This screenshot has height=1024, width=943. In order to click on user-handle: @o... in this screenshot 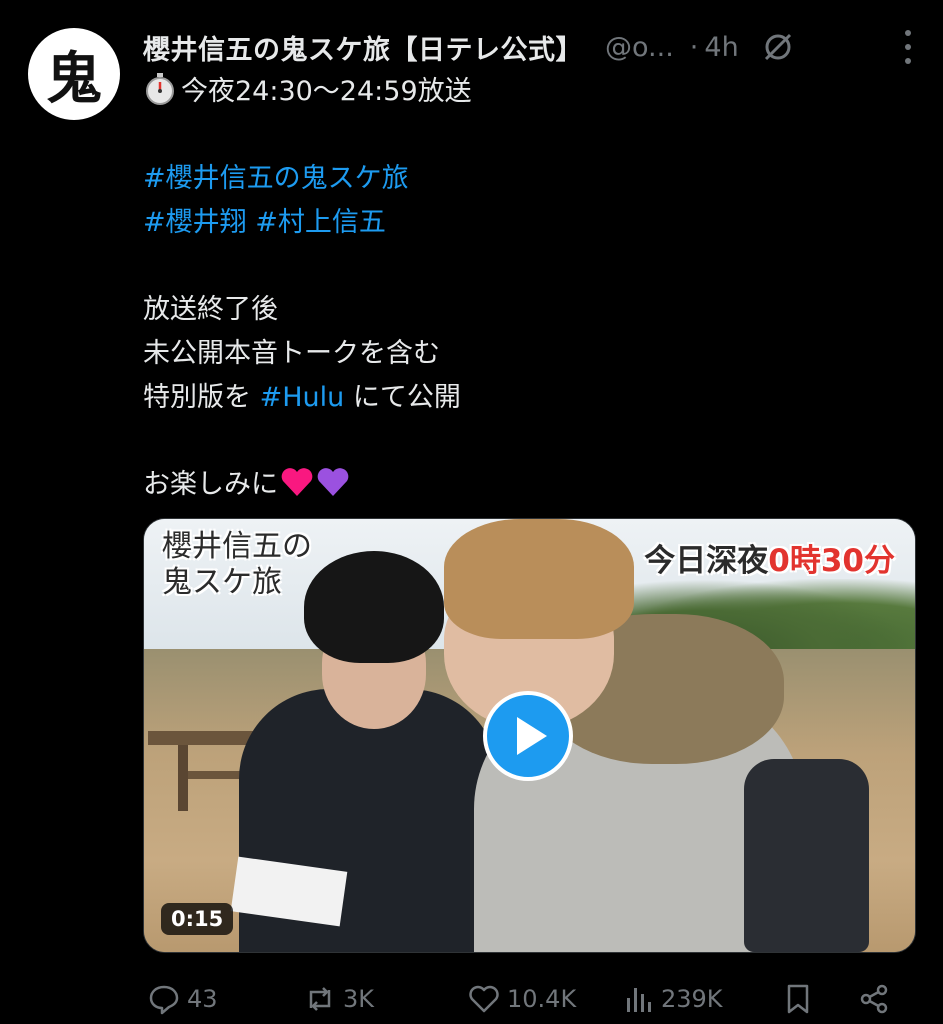, I will do `click(639, 47)`.